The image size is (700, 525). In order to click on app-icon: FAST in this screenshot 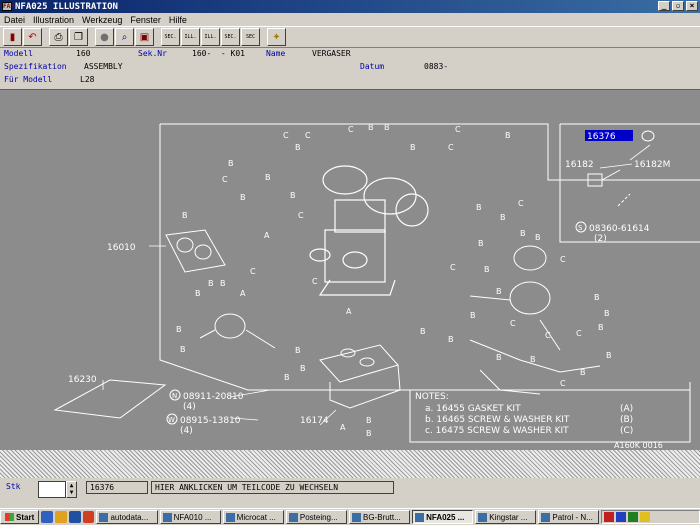, I will do `click(10, 6)`.